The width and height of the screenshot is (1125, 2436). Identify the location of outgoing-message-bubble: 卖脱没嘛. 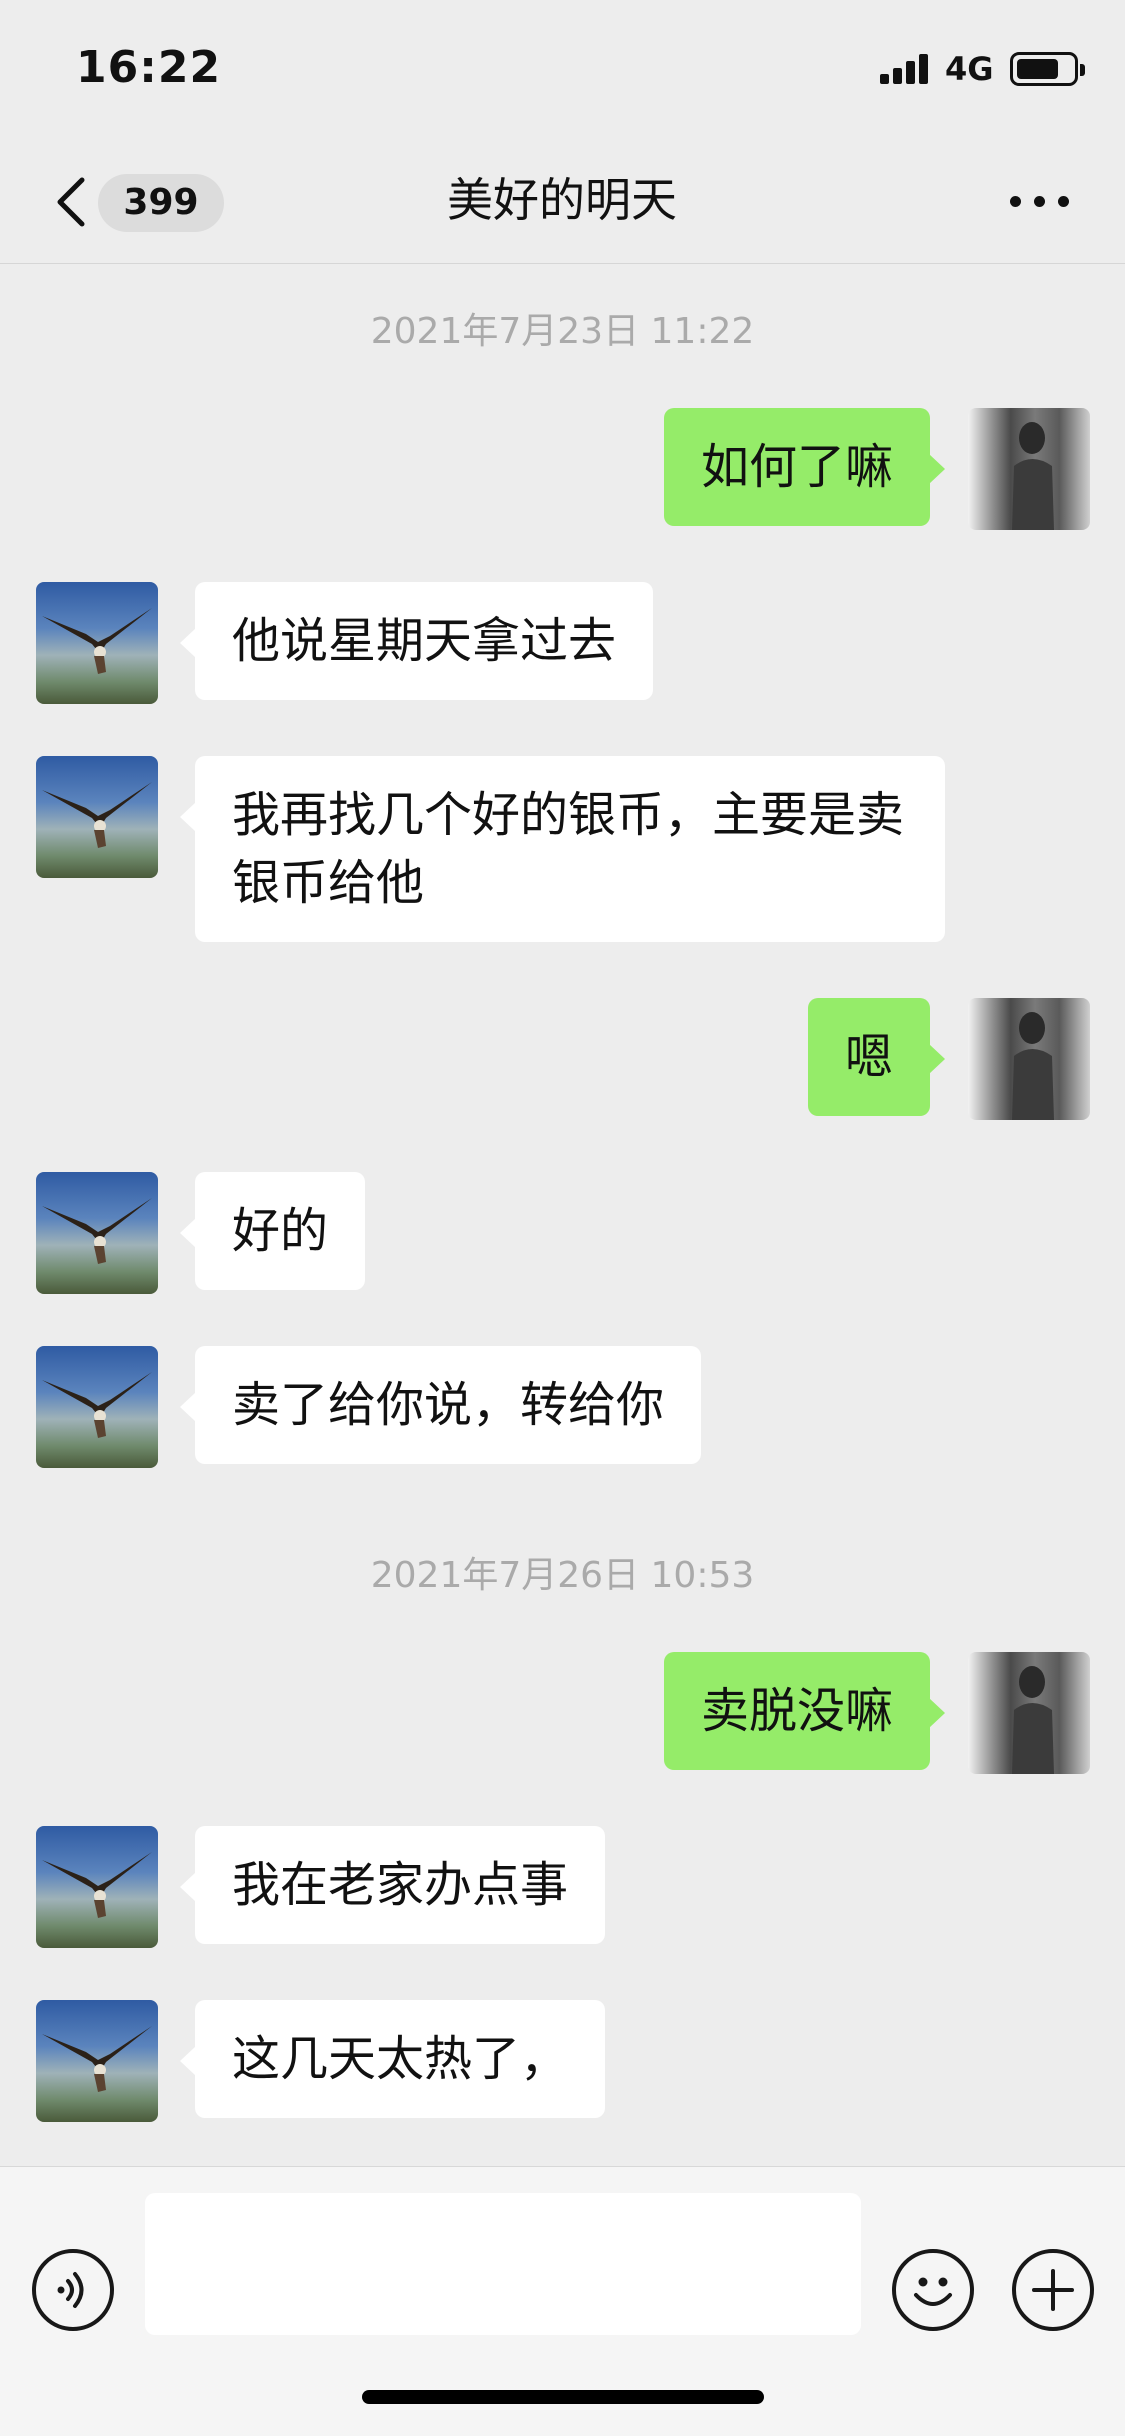
(804, 1711).